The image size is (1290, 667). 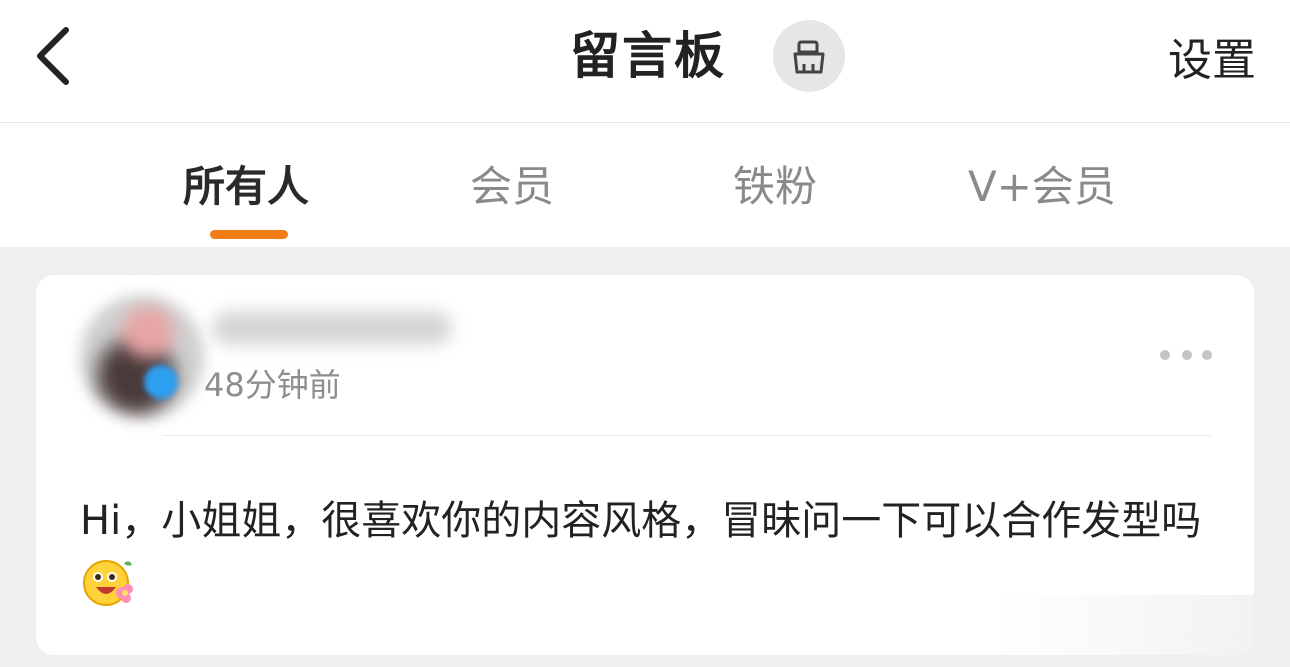 I want to click on brush-icon, so click(x=809, y=57).